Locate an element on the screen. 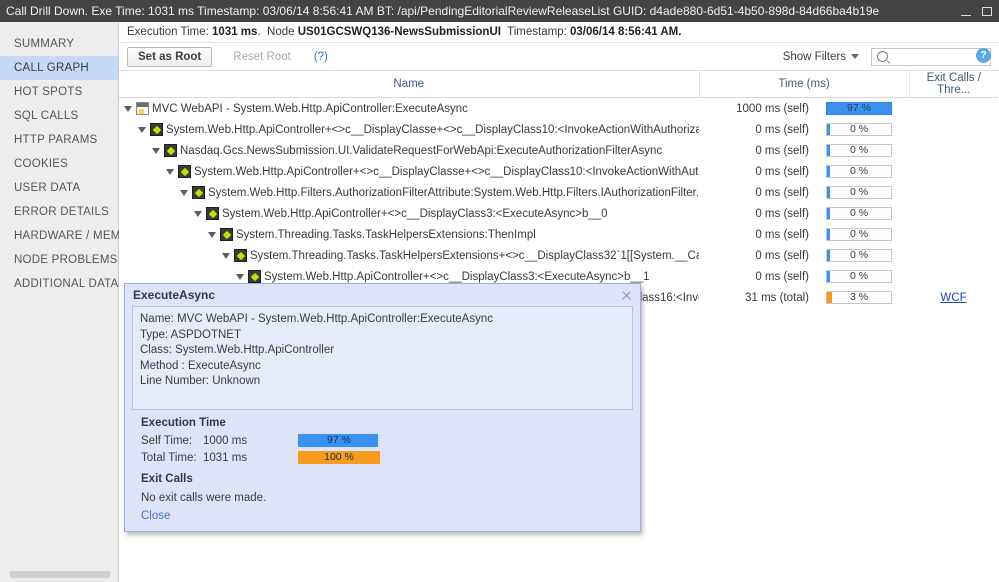 The height and width of the screenshot is (582, 999). sidebar-scrollbar-thumb is located at coordinates (60, 574).